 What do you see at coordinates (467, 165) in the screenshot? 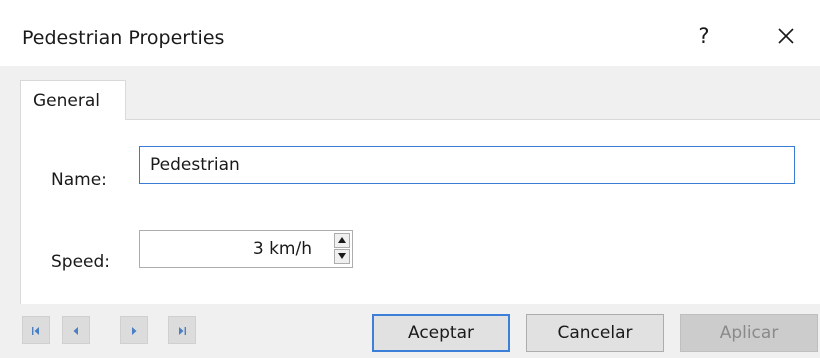
I see `name-input` at bounding box center [467, 165].